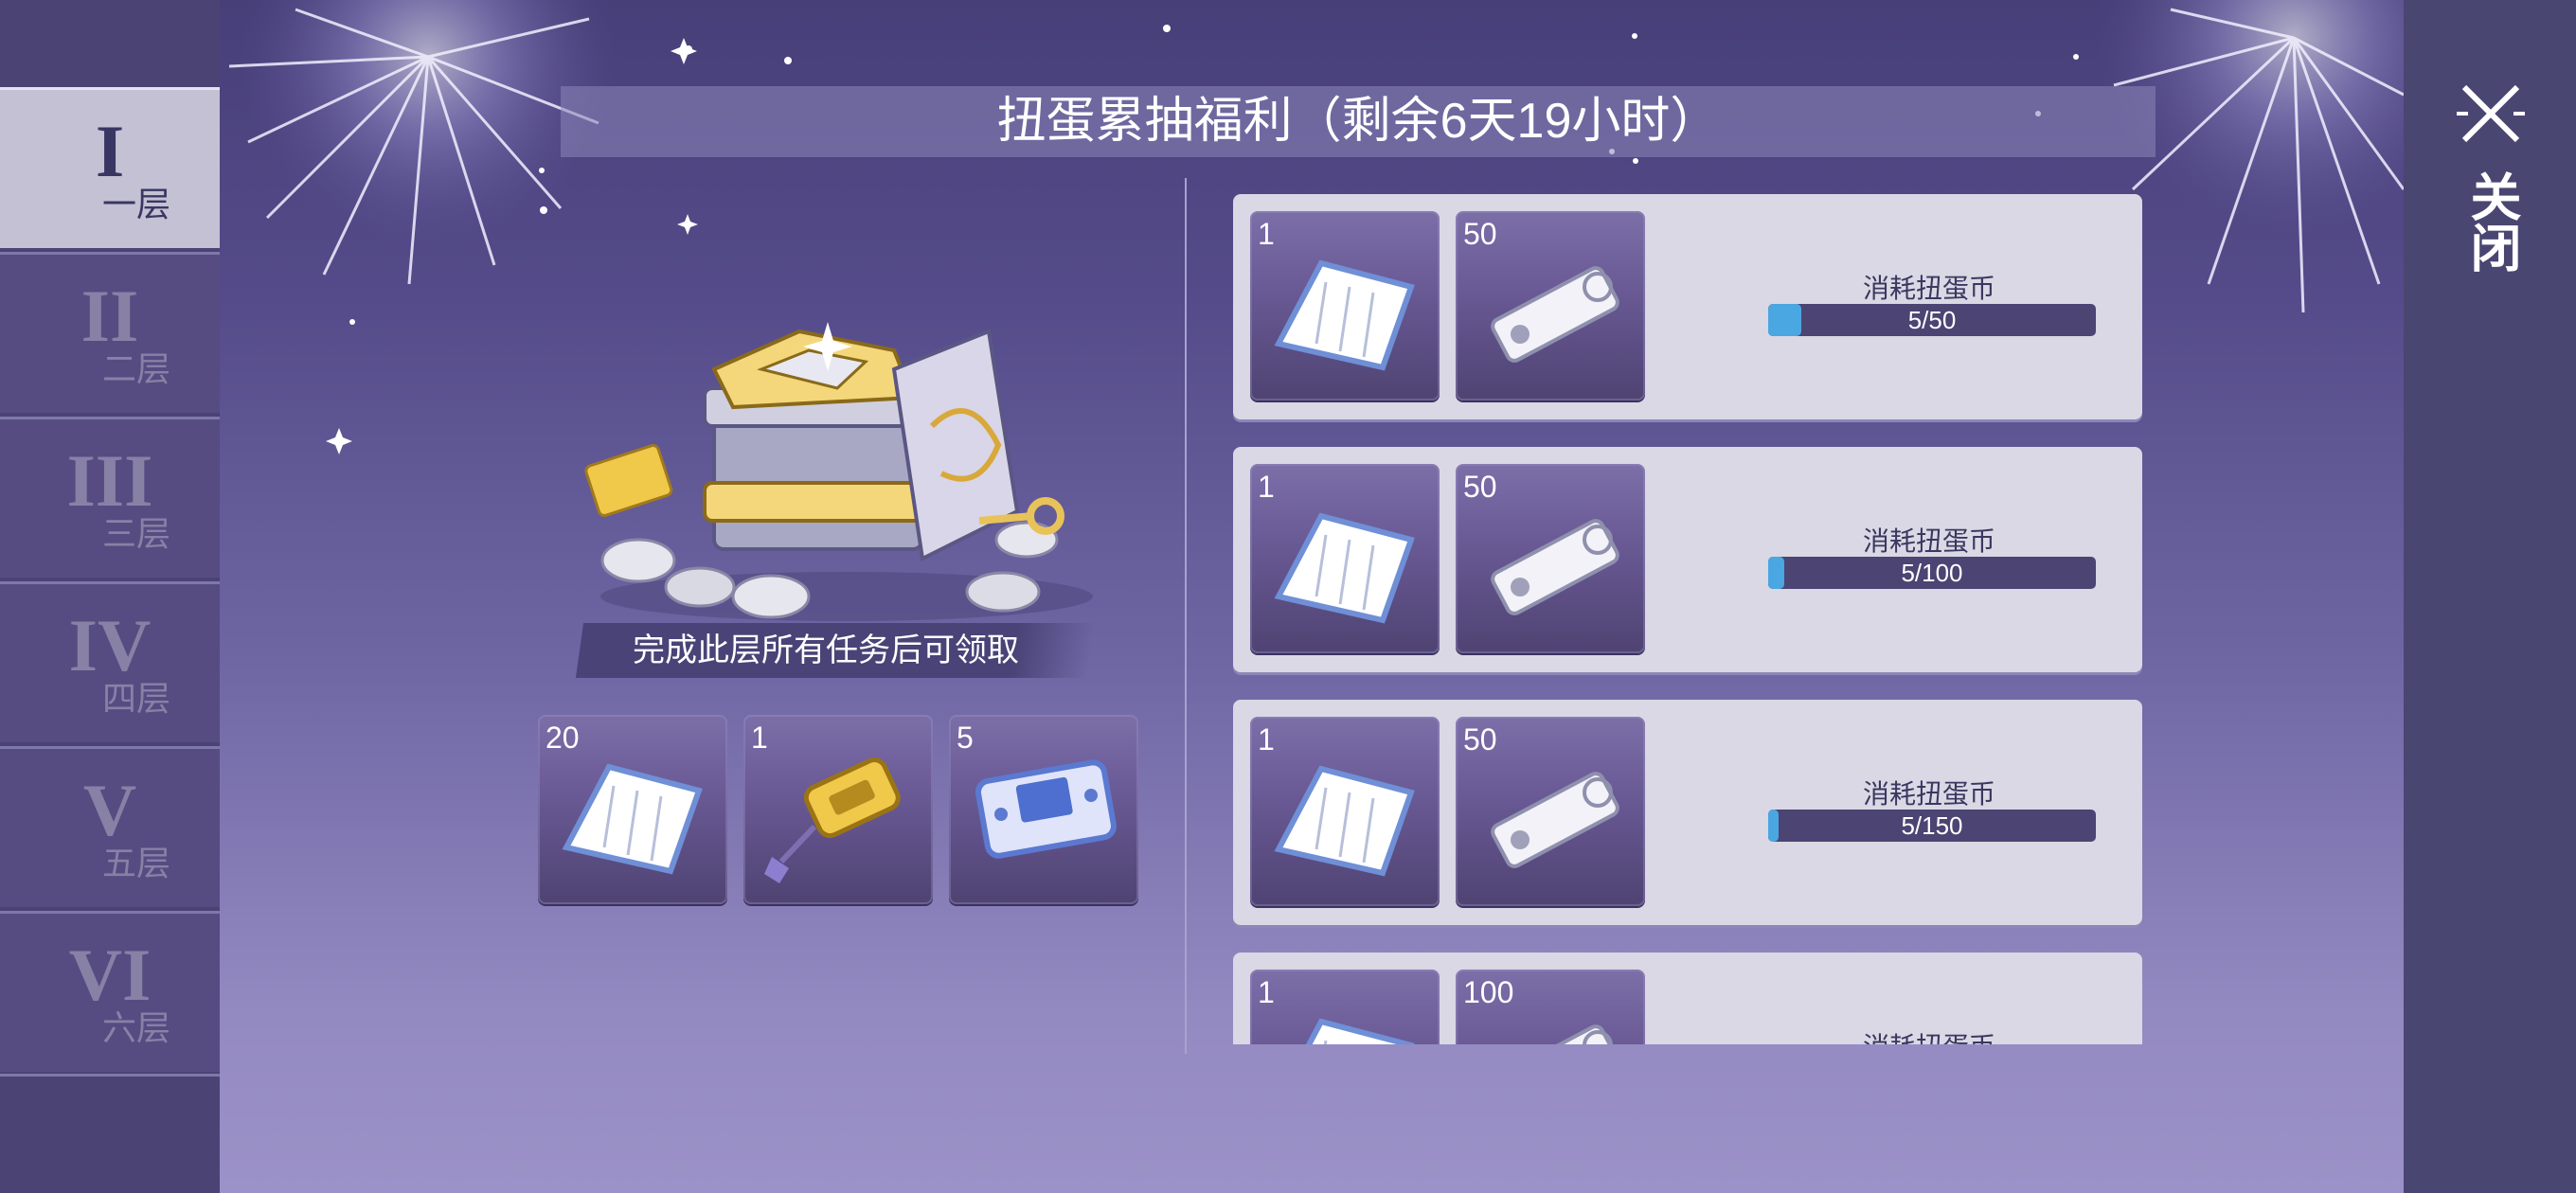 The height and width of the screenshot is (1193, 2576). Describe the element at coordinates (2490, 221) in the screenshot. I see `close-label: 关闭` at that location.